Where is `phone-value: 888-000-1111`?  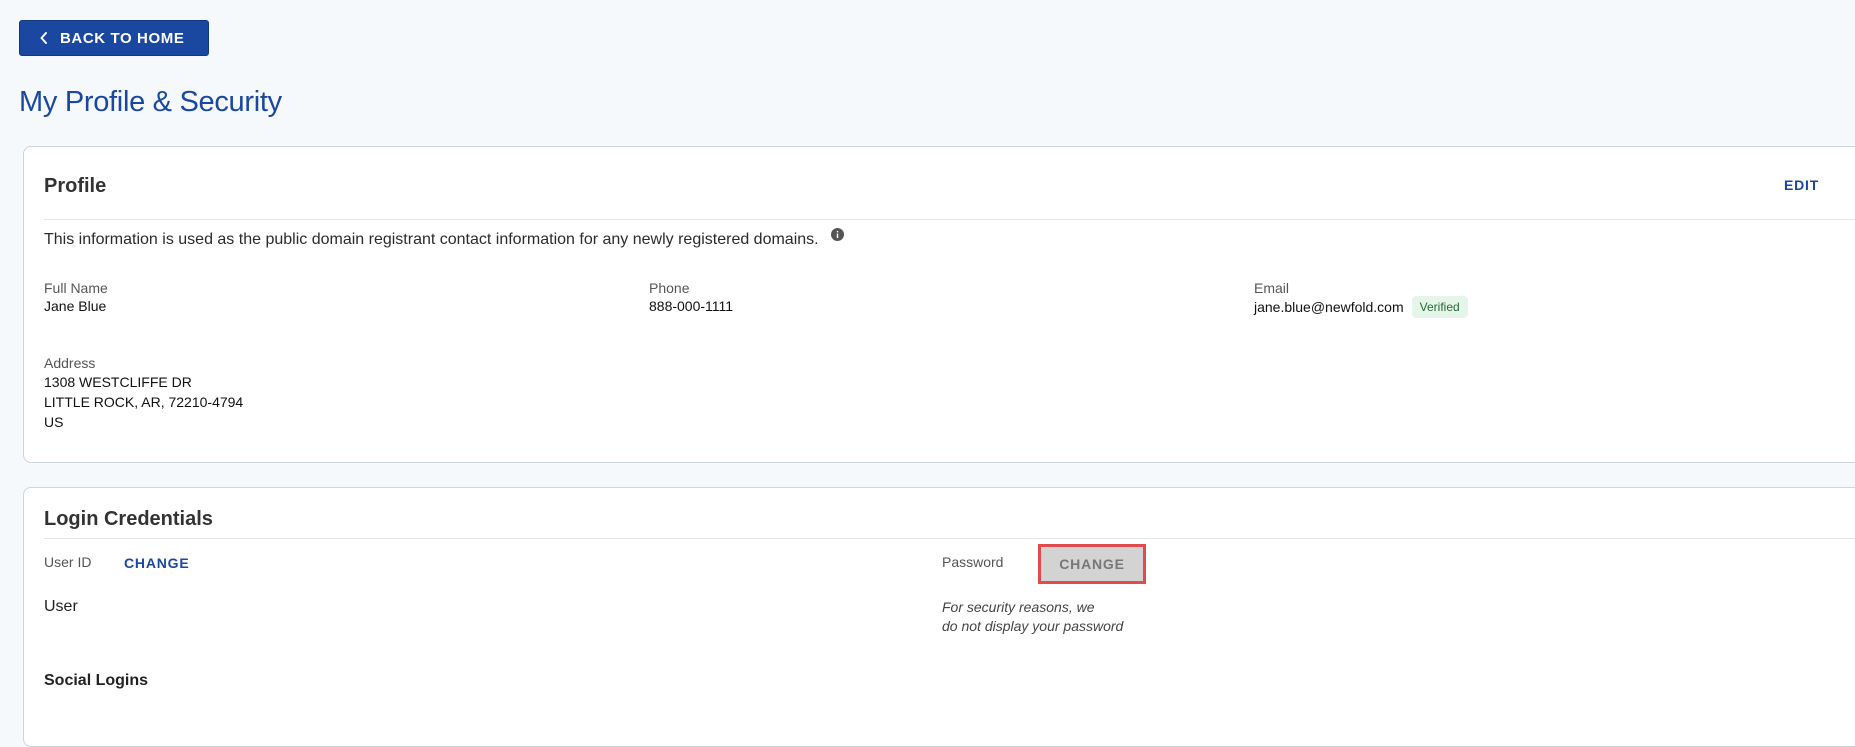 phone-value: 888-000-1111 is located at coordinates (691, 306).